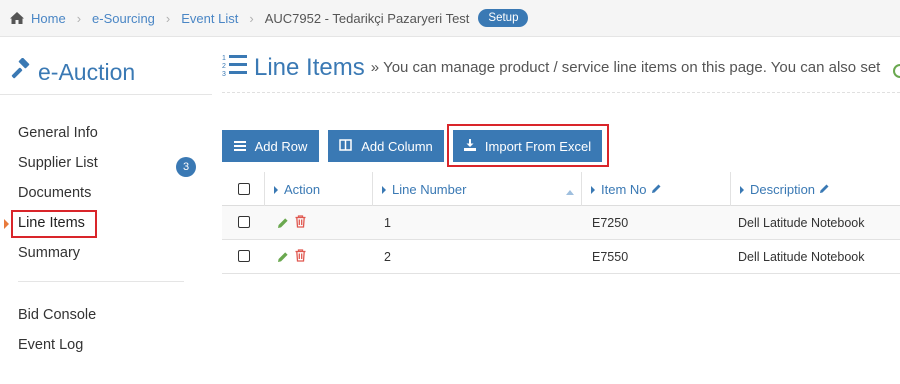 The image size is (900, 384). What do you see at coordinates (48, 18) in the screenshot?
I see `breadcrumb-home: Home` at bounding box center [48, 18].